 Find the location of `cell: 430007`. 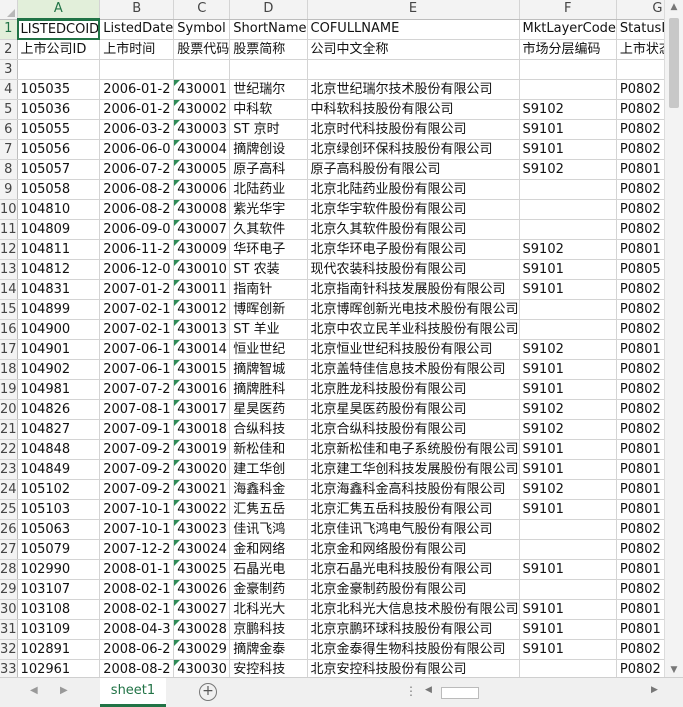

cell: 430007 is located at coordinates (202, 229).